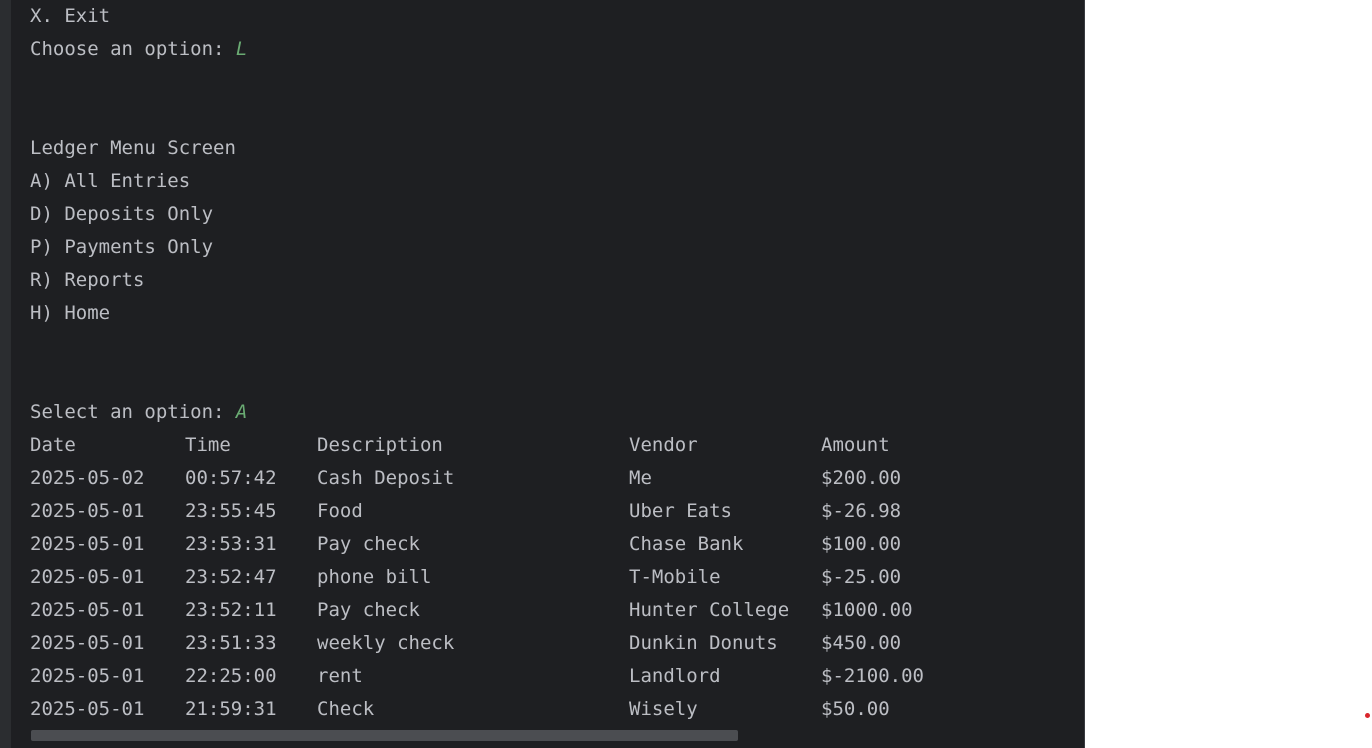 The image size is (1372, 748). What do you see at coordinates (231, 610) in the screenshot?
I see `cell-time: 23:52:11` at bounding box center [231, 610].